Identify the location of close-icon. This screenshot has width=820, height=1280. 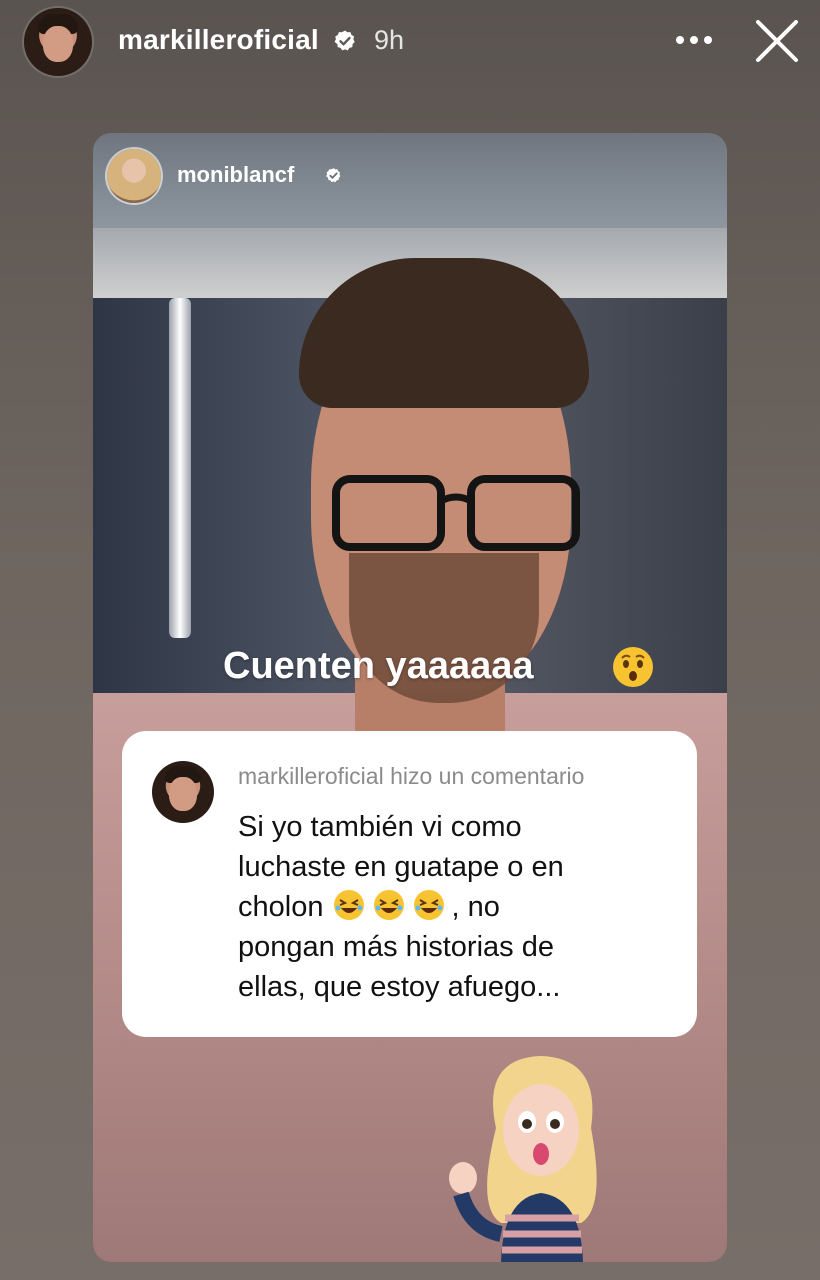
(777, 41).